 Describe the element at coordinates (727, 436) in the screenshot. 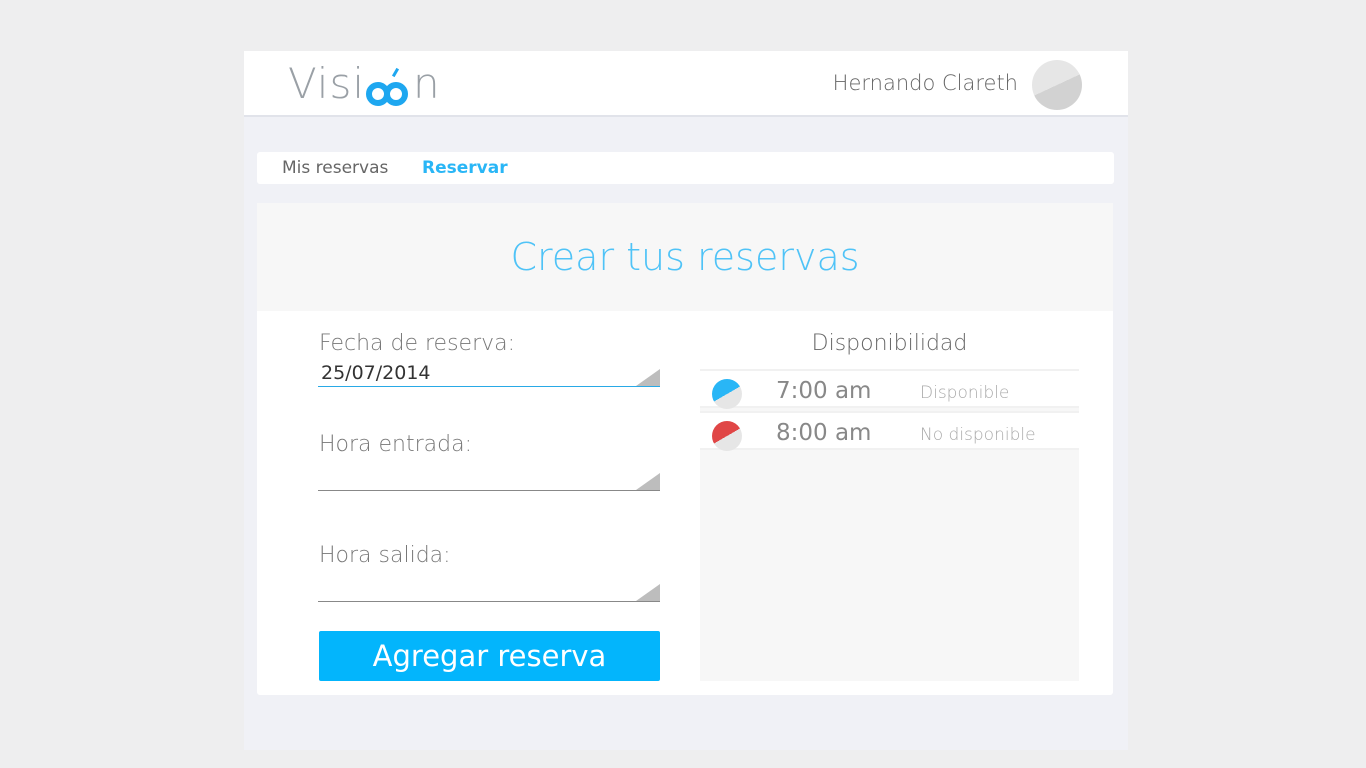

I see `unavailable-status-icon` at that location.